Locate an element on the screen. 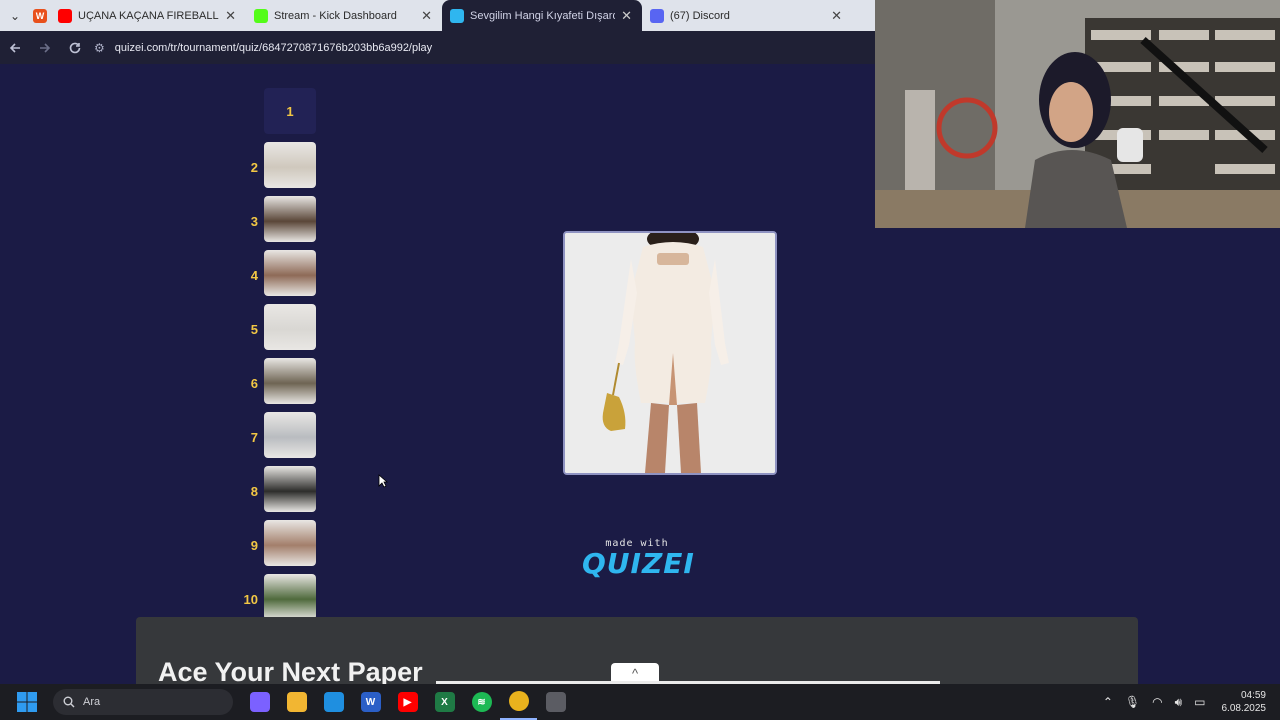 This screenshot has width=1280, height=720. outfit-photo is located at coordinates (670, 353).